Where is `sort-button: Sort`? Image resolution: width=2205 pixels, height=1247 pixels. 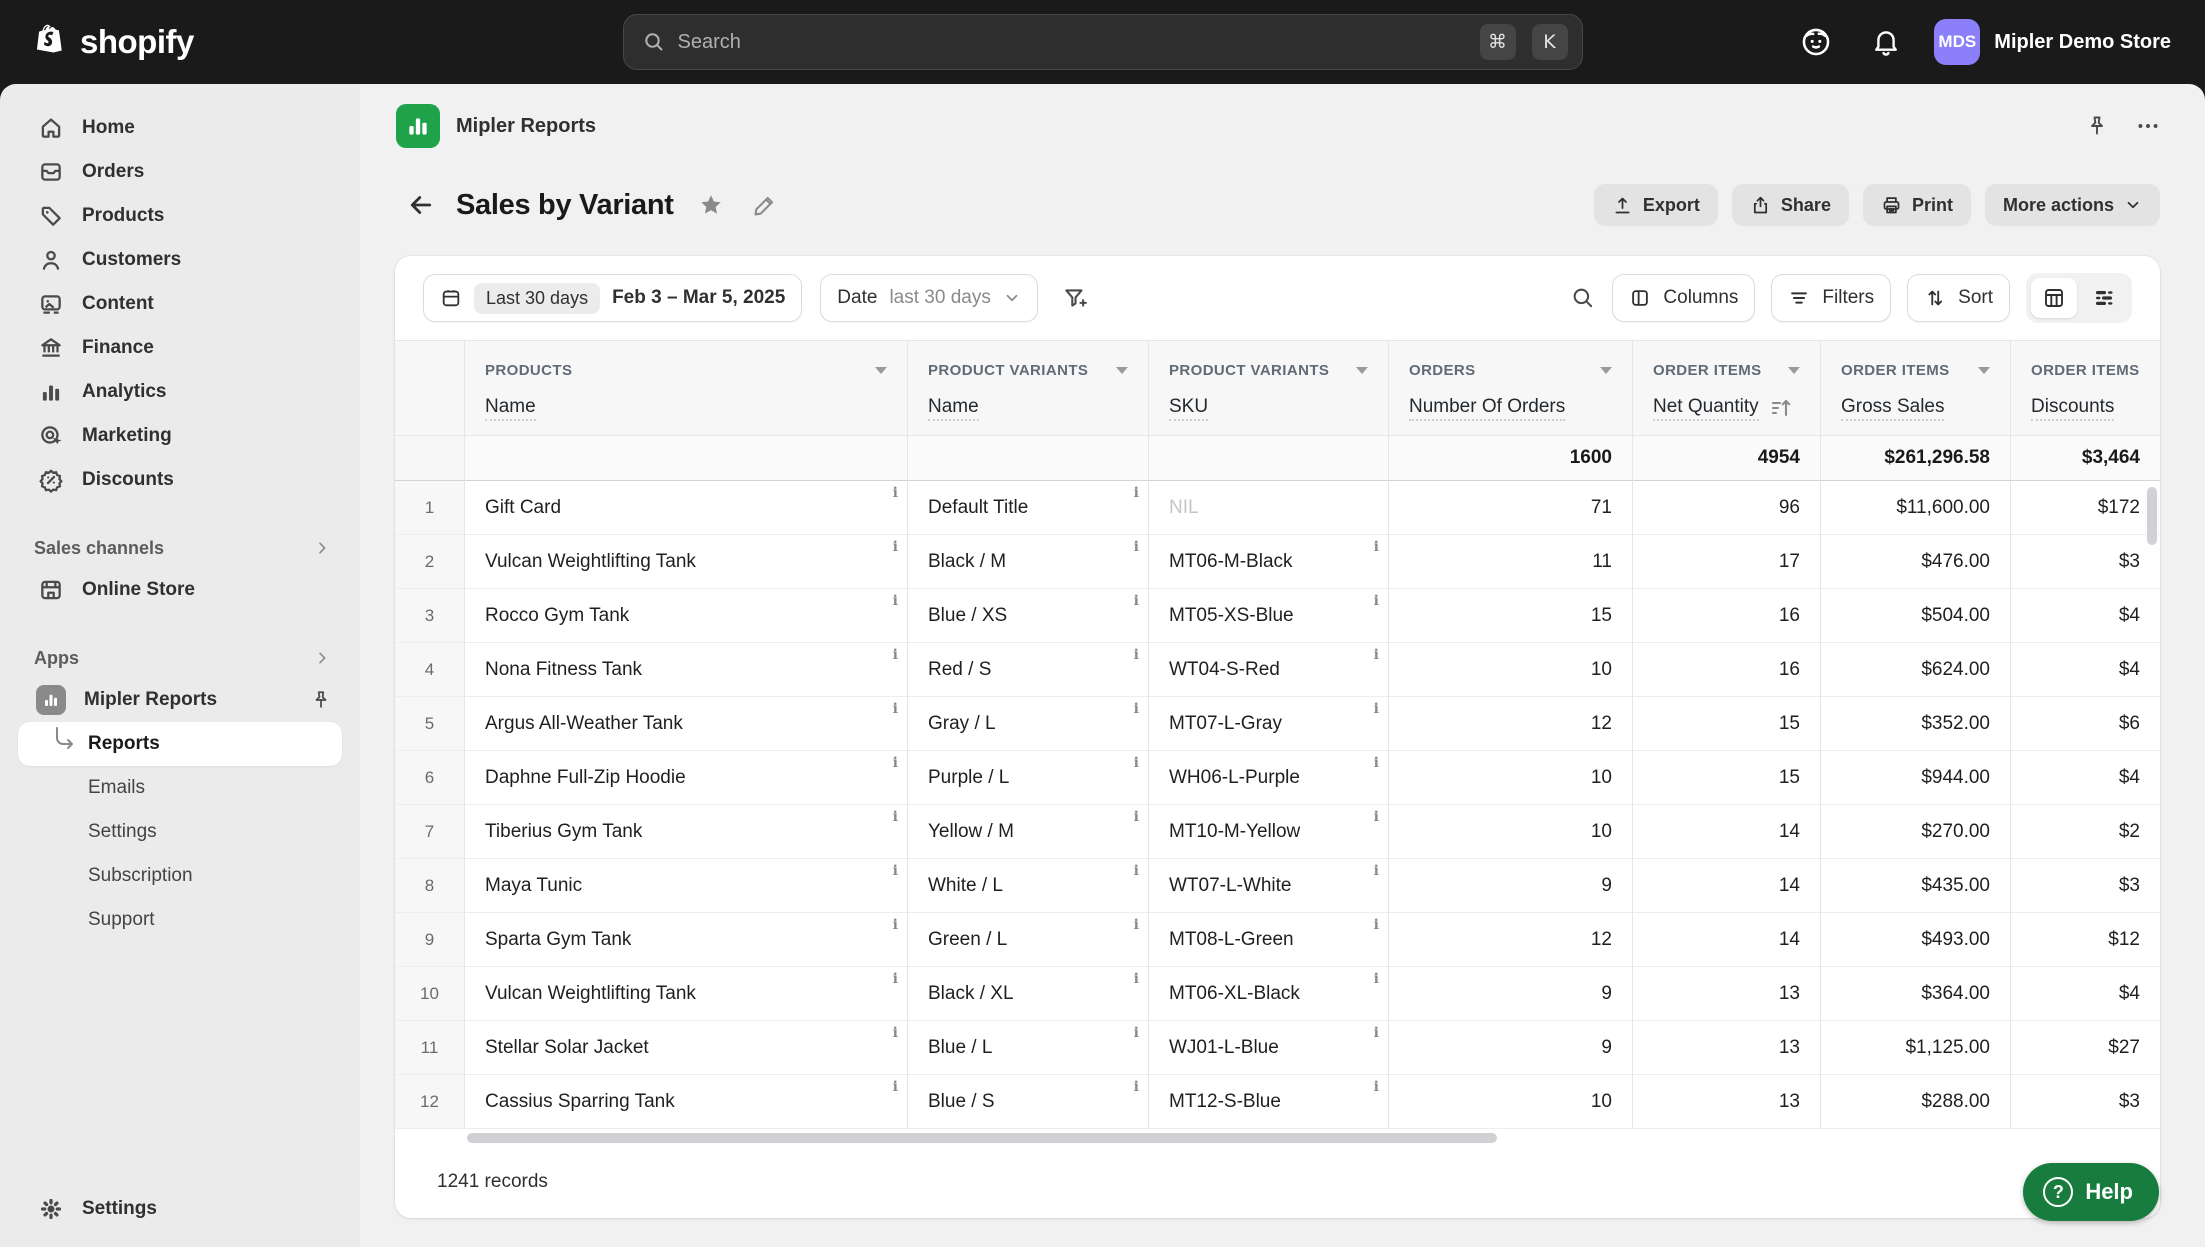 sort-button: Sort is located at coordinates (1958, 298).